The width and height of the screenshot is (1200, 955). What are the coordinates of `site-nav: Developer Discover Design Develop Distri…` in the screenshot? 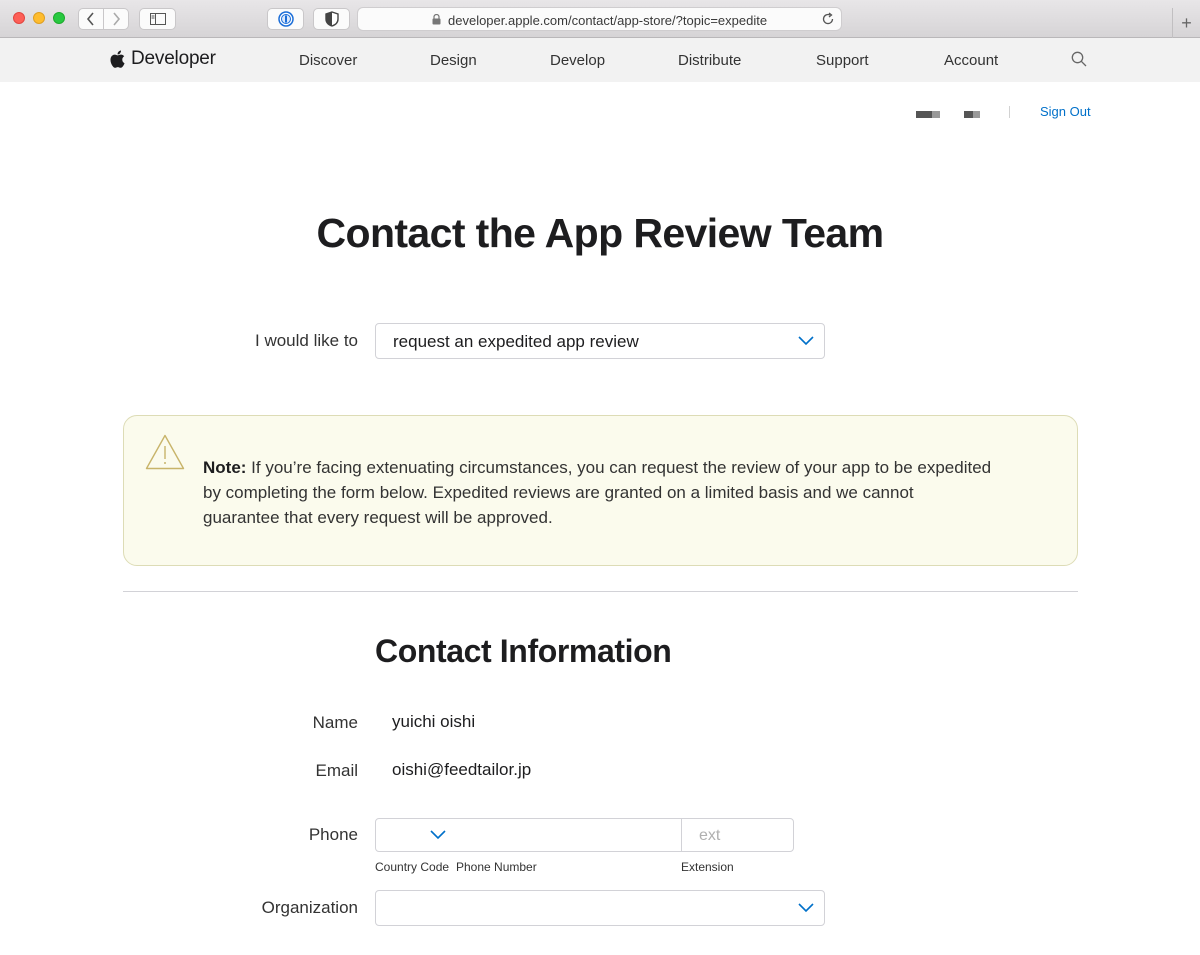 It's located at (600, 60).